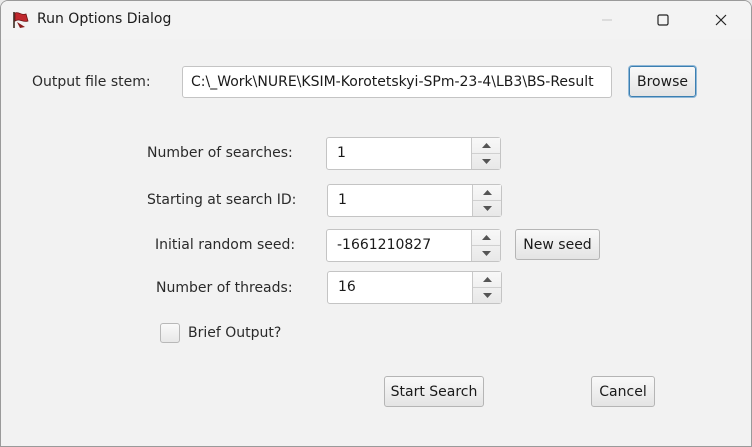 Image resolution: width=752 pixels, height=447 pixels. Describe the element at coordinates (347, 287) in the screenshot. I see `number-of-threads-value: 16` at that location.